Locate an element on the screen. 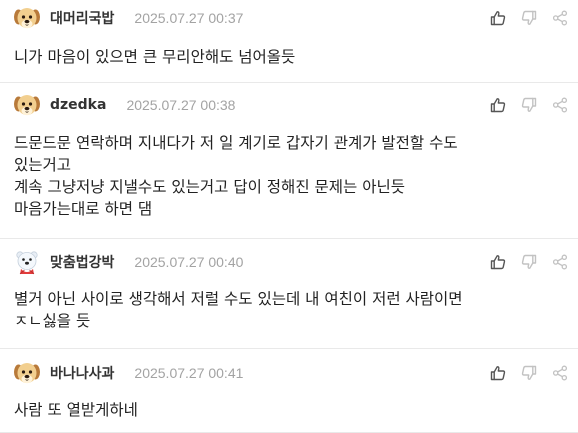 This screenshot has height=433, width=578. polar-bear-avatar is located at coordinates (27, 262).